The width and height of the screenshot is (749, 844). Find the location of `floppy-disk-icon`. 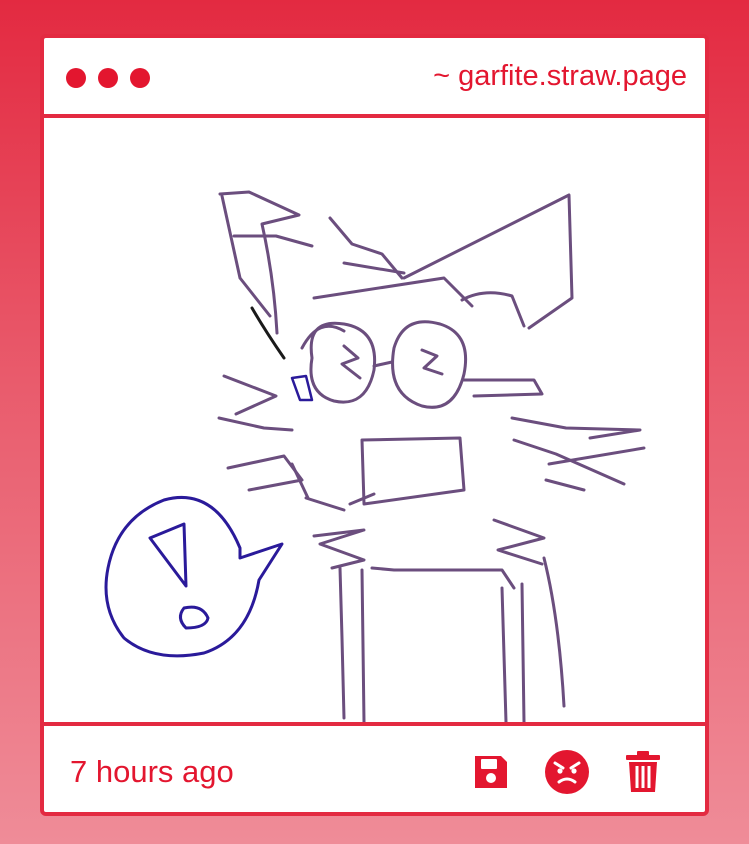

floppy-disk-icon is located at coordinates (491, 772).